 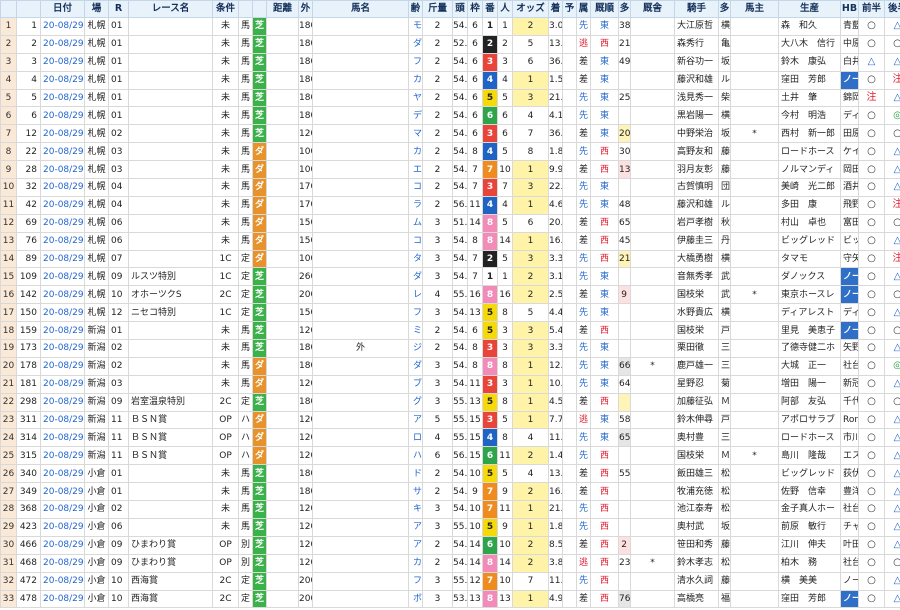 What do you see at coordinates (170, 313) in the screenshot?
I see `race-name: ニセコ特別` at bounding box center [170, 313].